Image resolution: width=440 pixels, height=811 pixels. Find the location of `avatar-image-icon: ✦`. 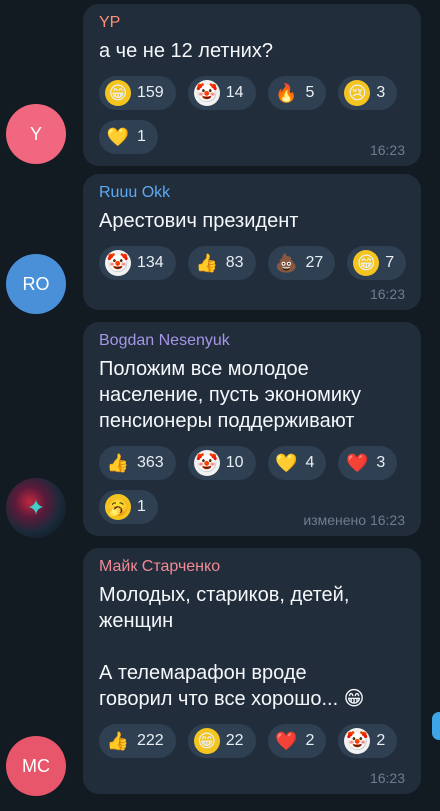

avatar-image-icon: ✦ is located at coordinates (36, 507).